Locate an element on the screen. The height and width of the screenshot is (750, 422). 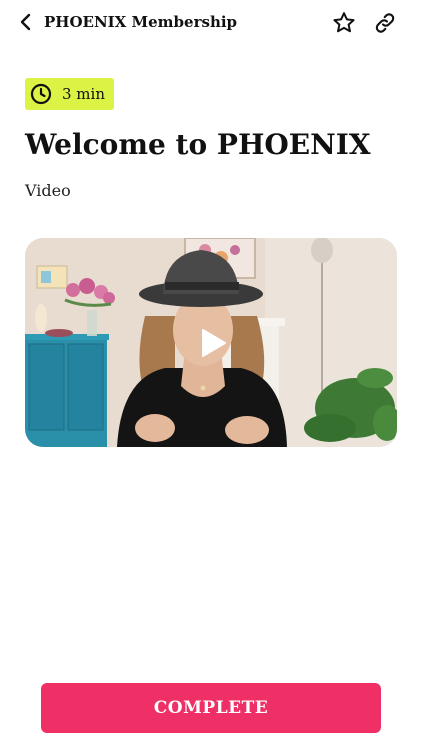
link-icon is located at coordinates (385, 23).